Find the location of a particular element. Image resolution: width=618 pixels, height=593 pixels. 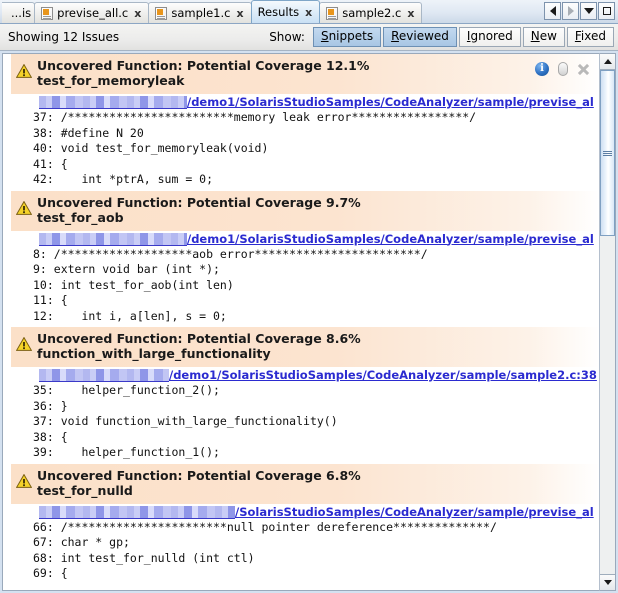

code-line: 35: helper_function_2(); is located at coordinates (126, 390).